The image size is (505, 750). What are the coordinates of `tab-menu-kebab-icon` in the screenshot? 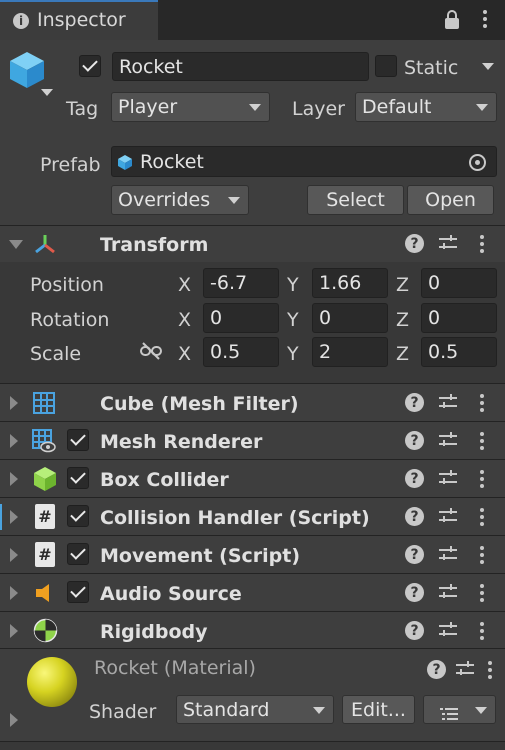 It's located at (485, 19).